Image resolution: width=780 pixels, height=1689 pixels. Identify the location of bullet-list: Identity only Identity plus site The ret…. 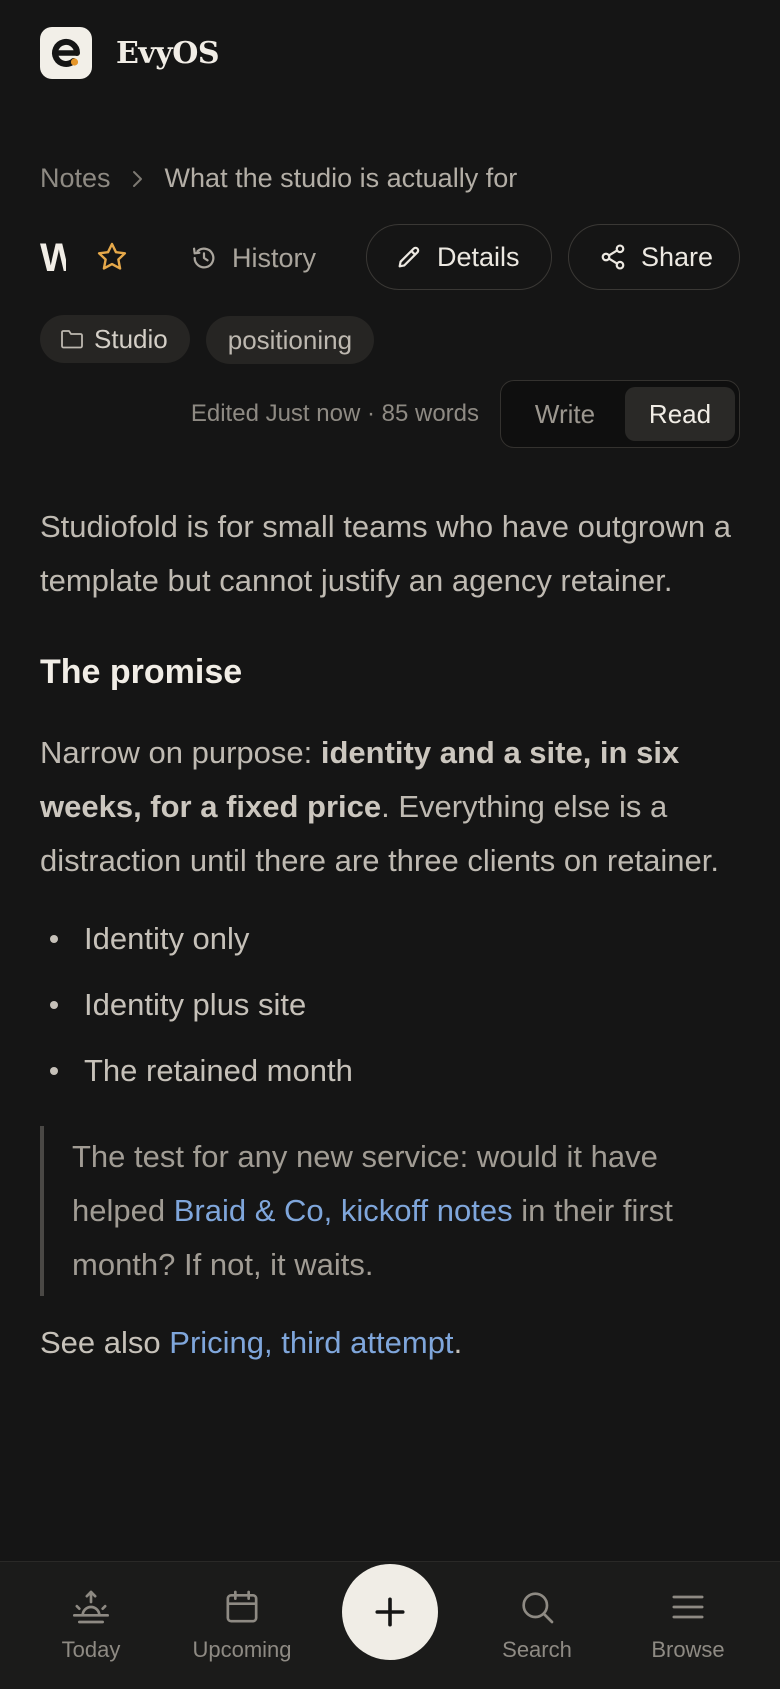
(390, 1005).